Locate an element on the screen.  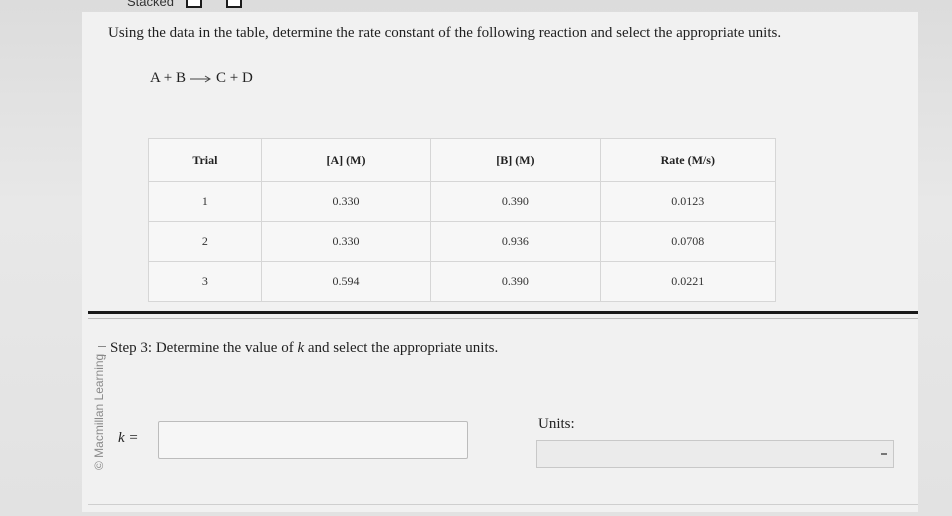
reactants: A + B is located at coordinates (168, 78).